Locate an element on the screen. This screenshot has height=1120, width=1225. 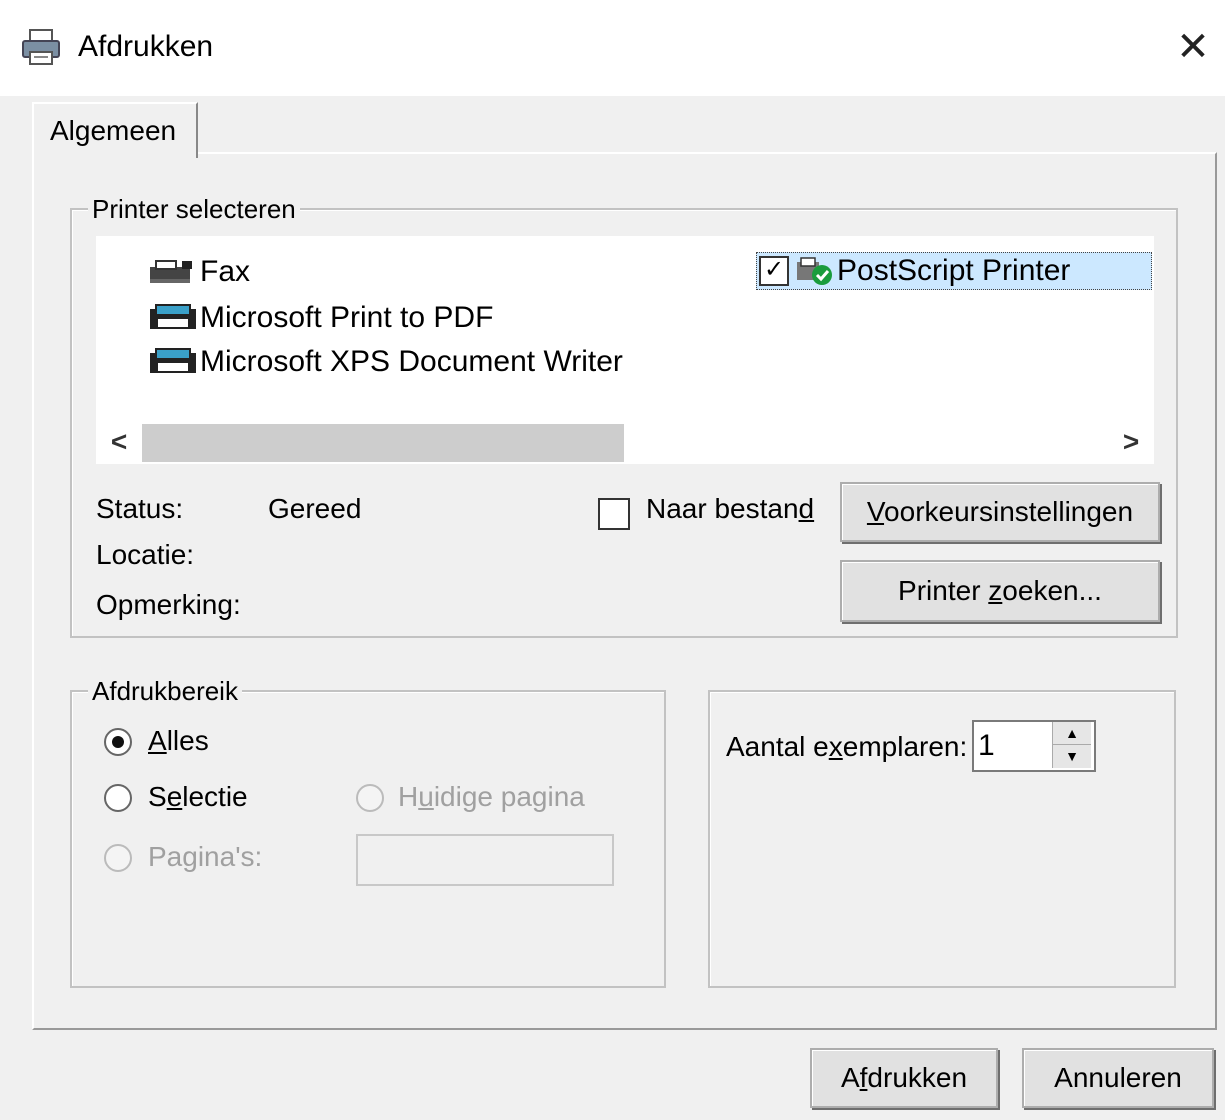
cancel-button: Annuleren is located at coordinates (1118, 1078).